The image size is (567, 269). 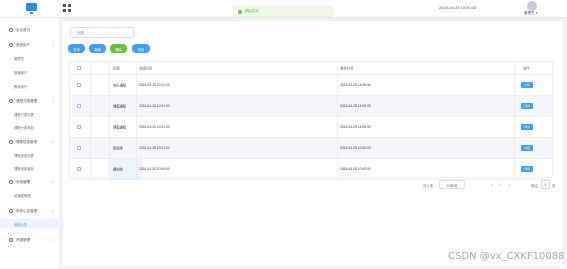 I want to click on user-menu: 管理员 ▾, so click(x=530, y=13).